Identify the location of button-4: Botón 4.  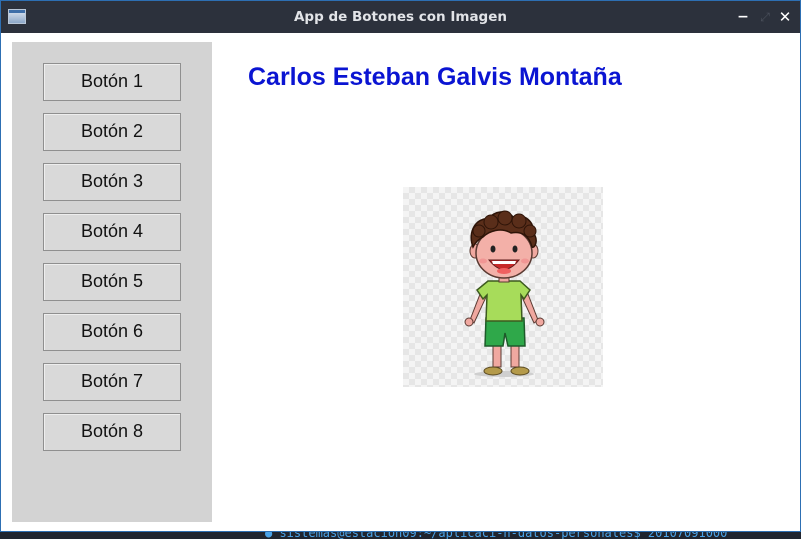
(112, 232).